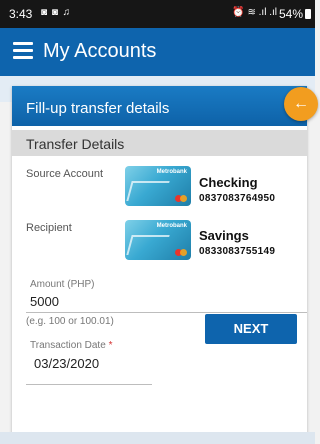 The height and width of the screenshot is (444, 320). What do you see at coordinates (56, 12) in the screenshot?
I see `notification-icons: ◙ ◙ ♫` at bounding box center [56, 12].